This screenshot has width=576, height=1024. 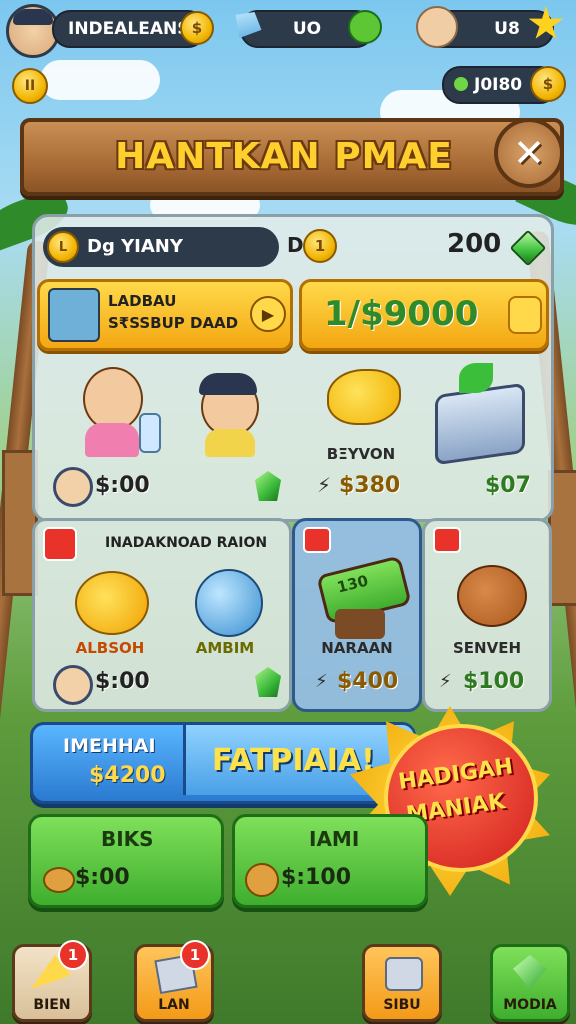 What do you see at coordinates (110, 648) in the screenshot?
I see `section2-item1-label: ALBSOH` at bounding box center [110, 648].